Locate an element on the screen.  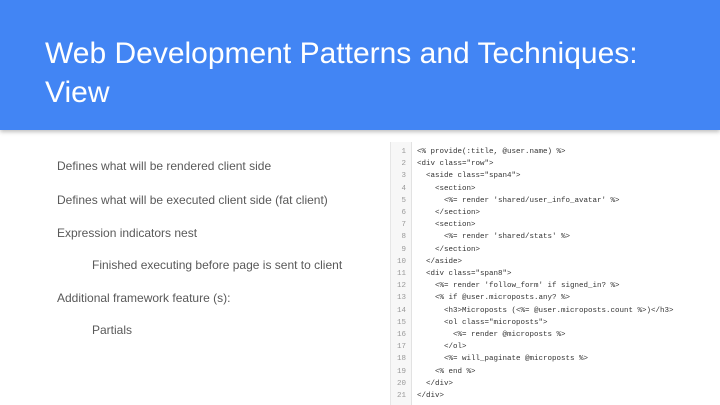
code-line: 13 <% if @user.microposts.any? %> is located at coordinates (555, 298).